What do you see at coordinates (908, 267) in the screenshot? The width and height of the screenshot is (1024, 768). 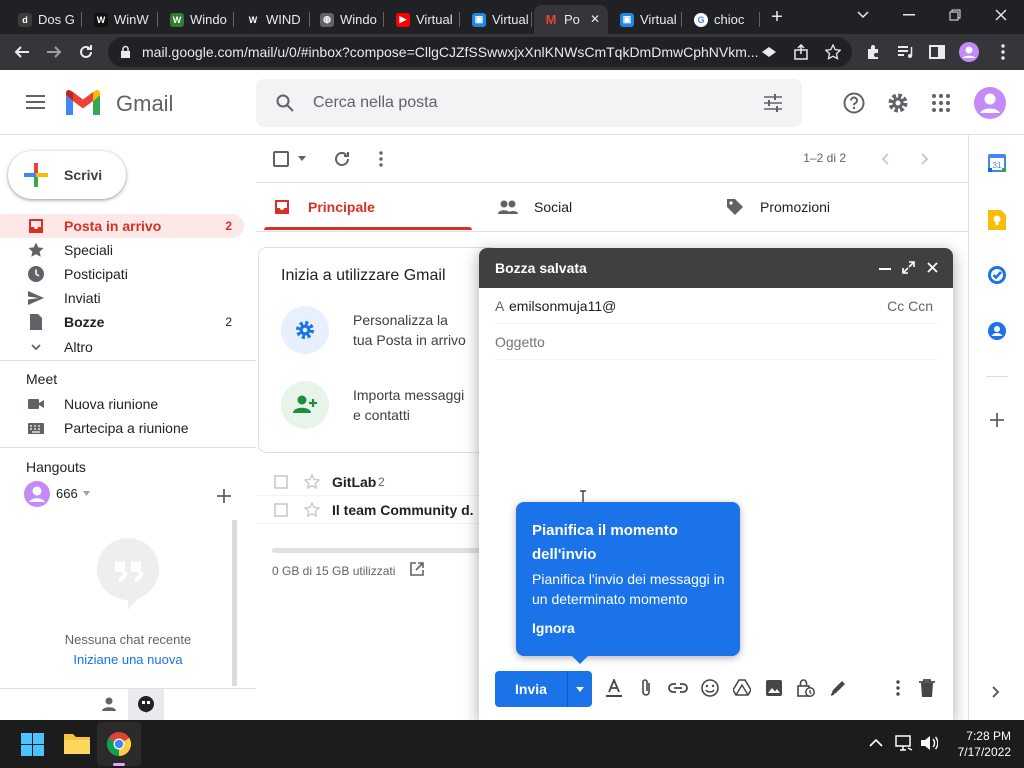 I see `expand-icon` at bounding box center [908, 267].